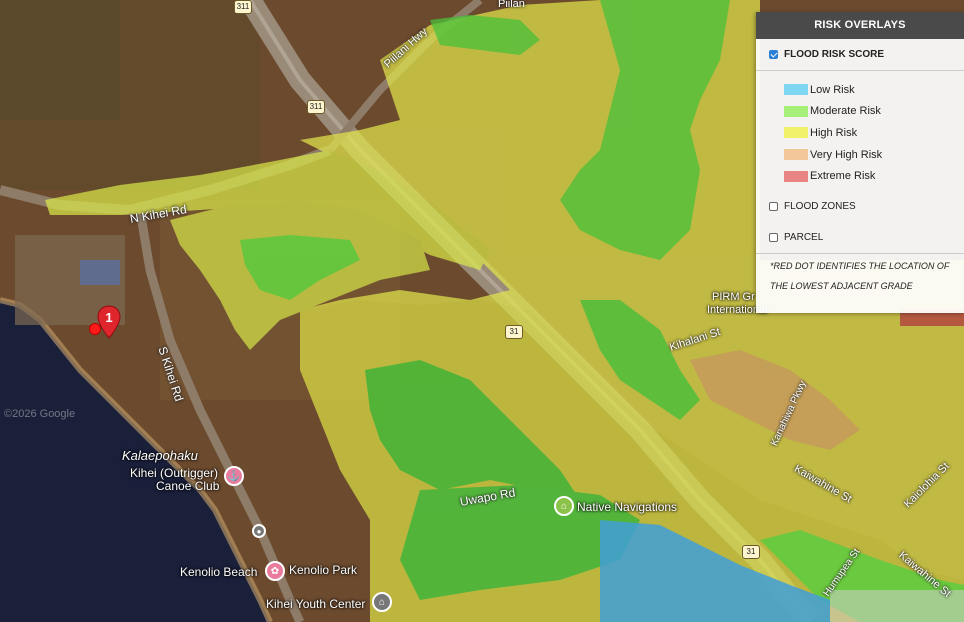  I want to click on place-label-canoe-club-1: Kihei (Outrigger), so click(174, 473).